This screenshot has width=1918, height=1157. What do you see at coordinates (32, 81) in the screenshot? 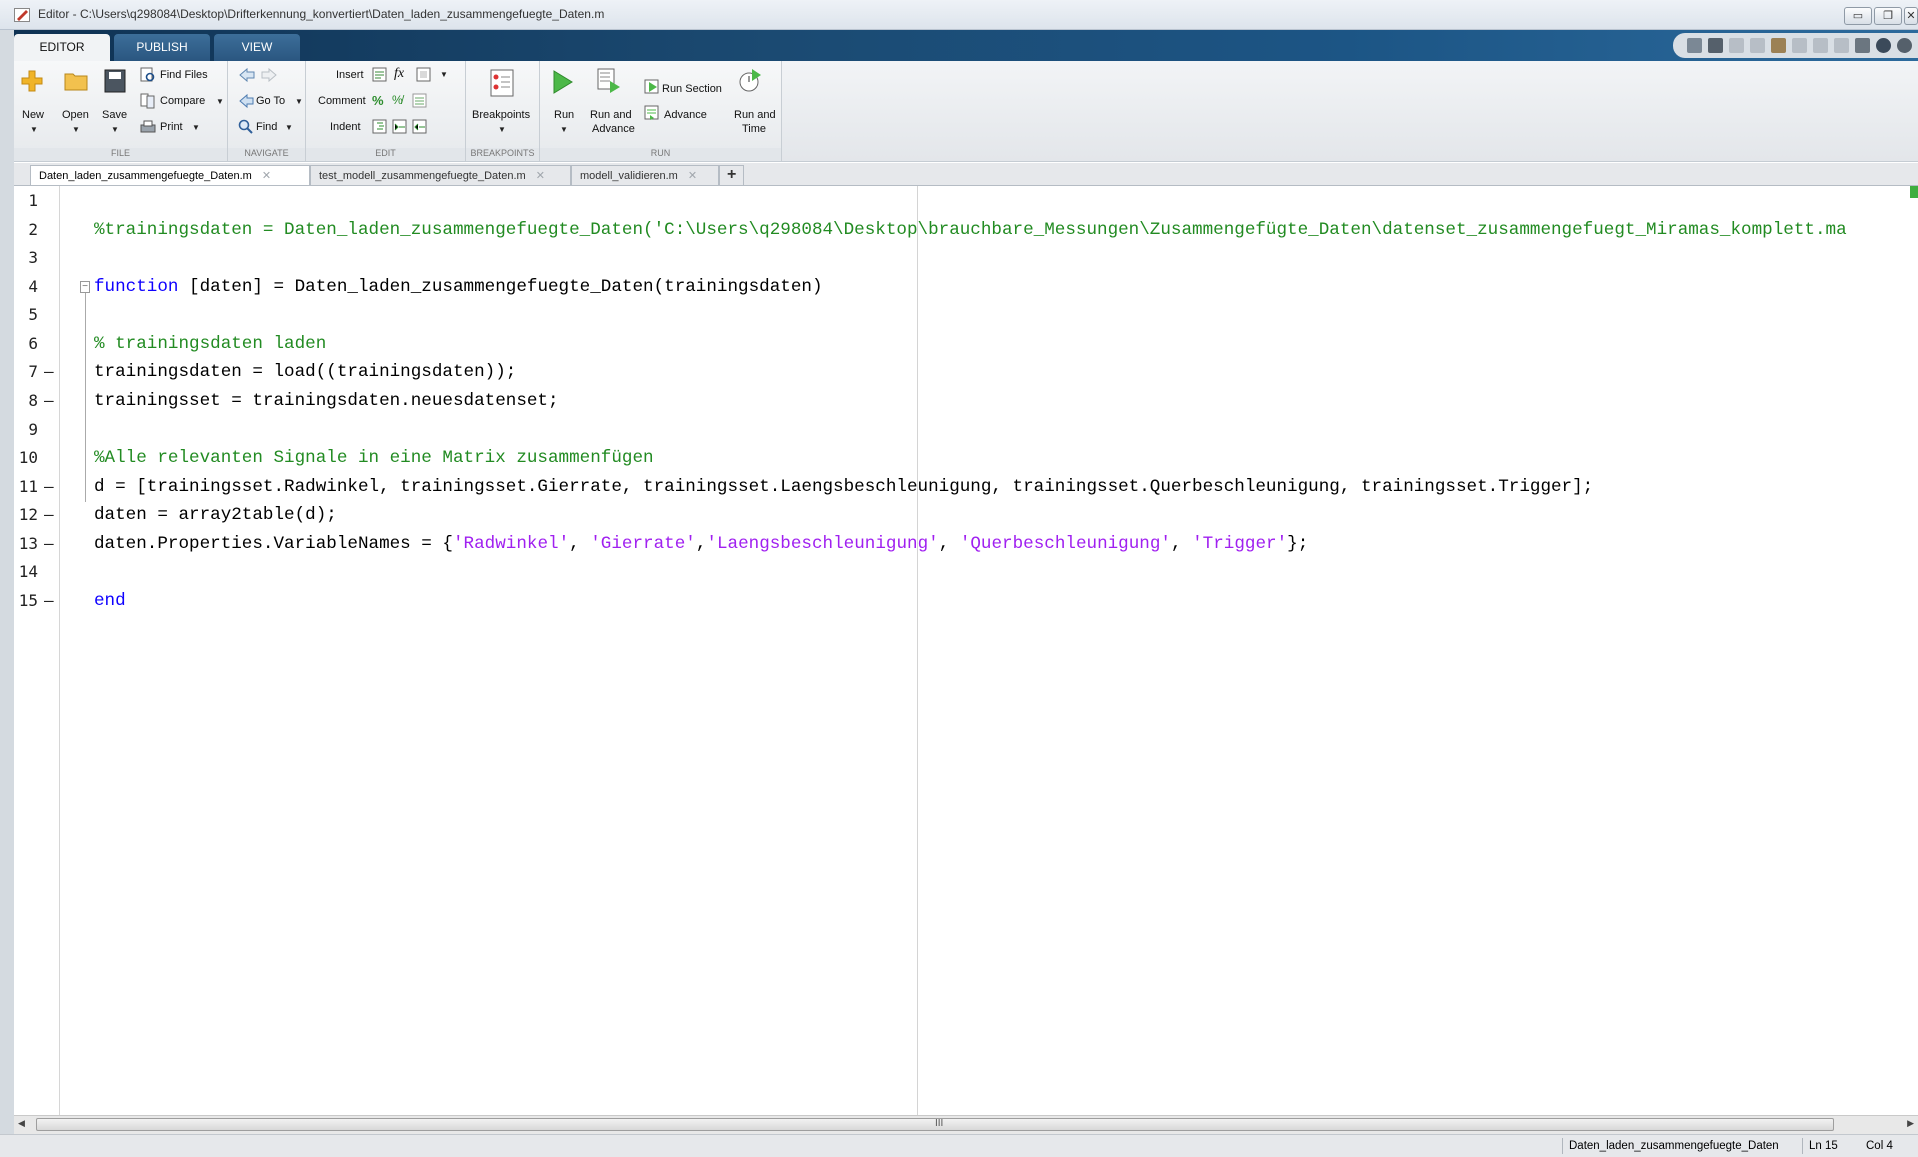
I see `new-icon` at bounding box center [32, 81].